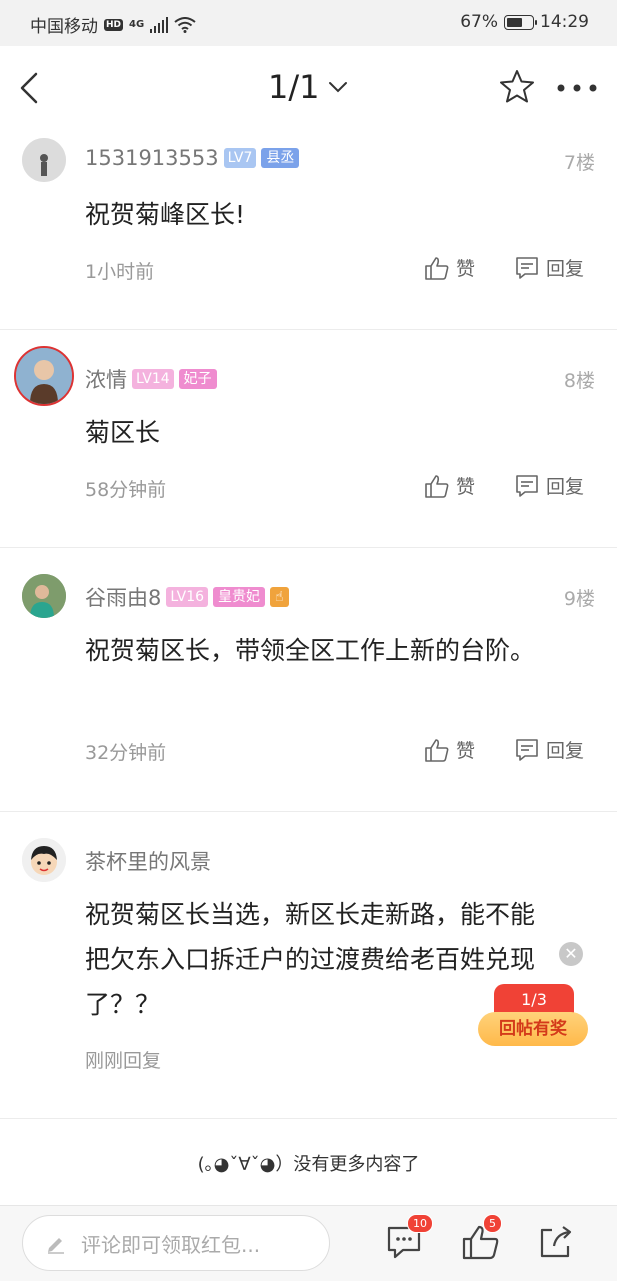  Describe the element at coordinates (420, 1223) in the screenshot. I see `comment-count-badge: 10` at that location.